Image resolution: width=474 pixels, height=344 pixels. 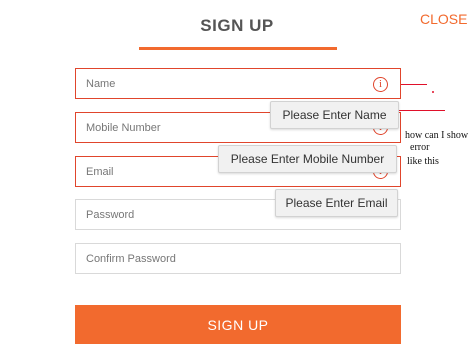 I want to click on name-error-info-icon: i, so click(x=380, y=84).